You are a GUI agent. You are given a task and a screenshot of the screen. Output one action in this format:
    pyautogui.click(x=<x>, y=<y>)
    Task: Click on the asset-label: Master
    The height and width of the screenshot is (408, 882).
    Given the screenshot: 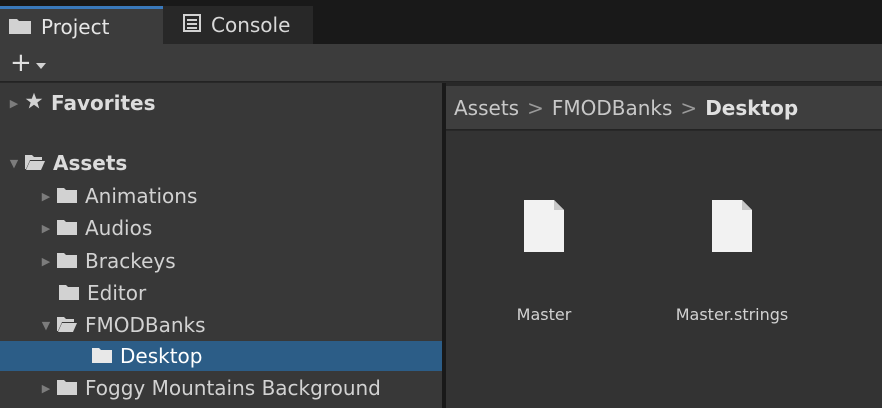 What is the action you would take?
    pyautogui.click(x=544, y=314)
    